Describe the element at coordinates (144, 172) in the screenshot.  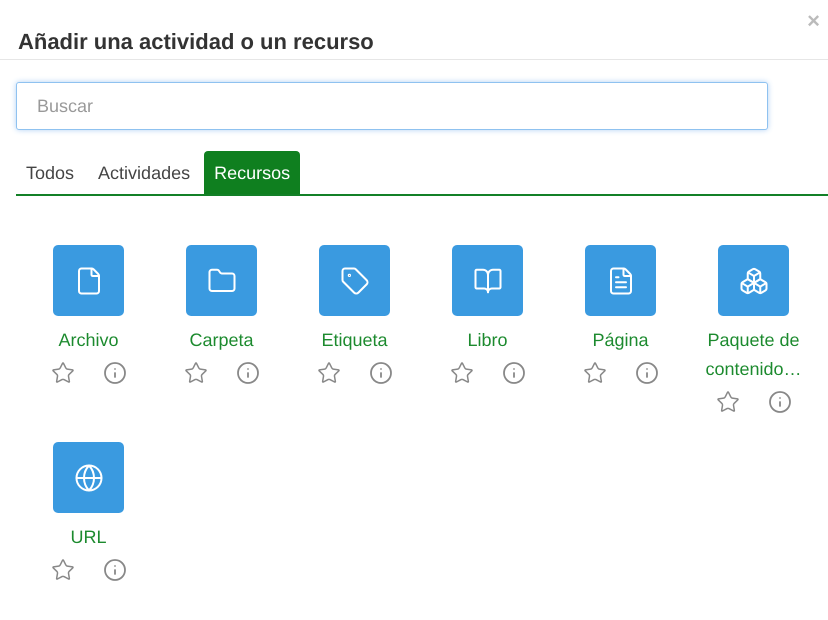
I see `tab: Actividades` at that location.